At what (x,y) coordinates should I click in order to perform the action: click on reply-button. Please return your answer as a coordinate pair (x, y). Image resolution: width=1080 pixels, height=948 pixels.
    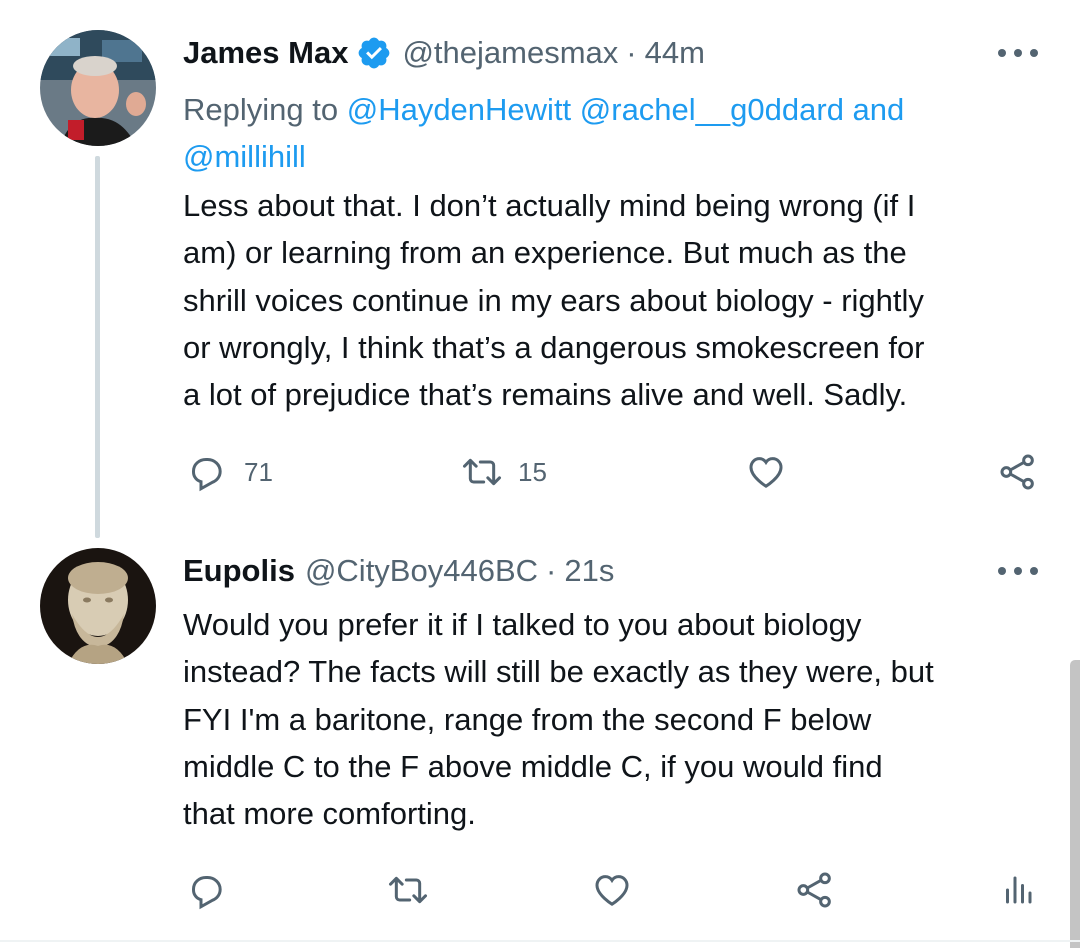
    Looking at the image, I should click on (206, 890).